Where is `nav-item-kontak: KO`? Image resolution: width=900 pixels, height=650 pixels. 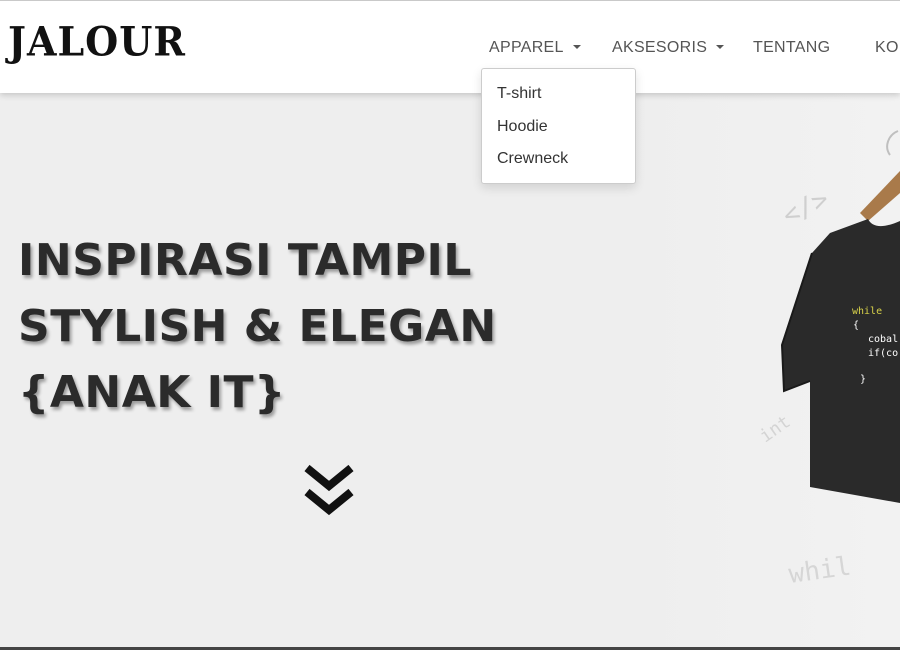
nav-item-kontak: KO is located at coordinates (887, 48).